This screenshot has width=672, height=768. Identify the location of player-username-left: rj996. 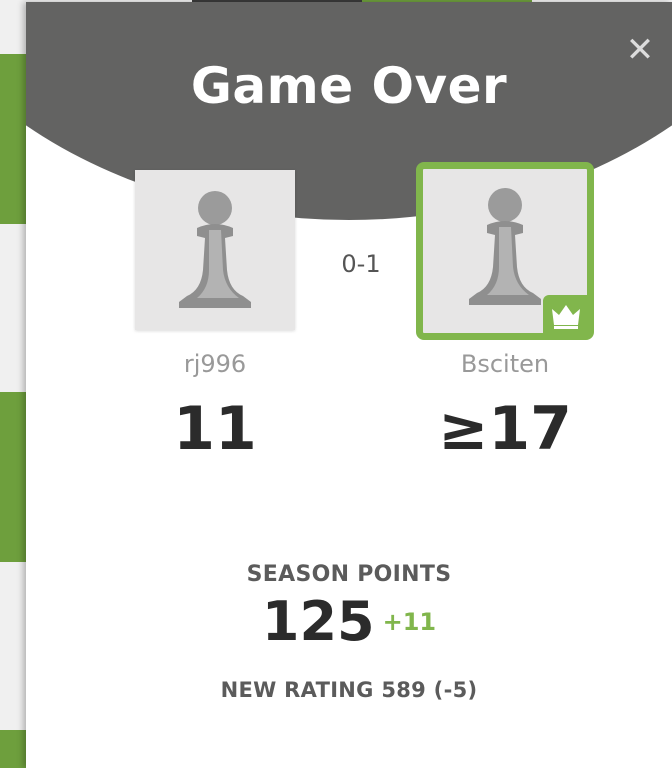
(215, 364).